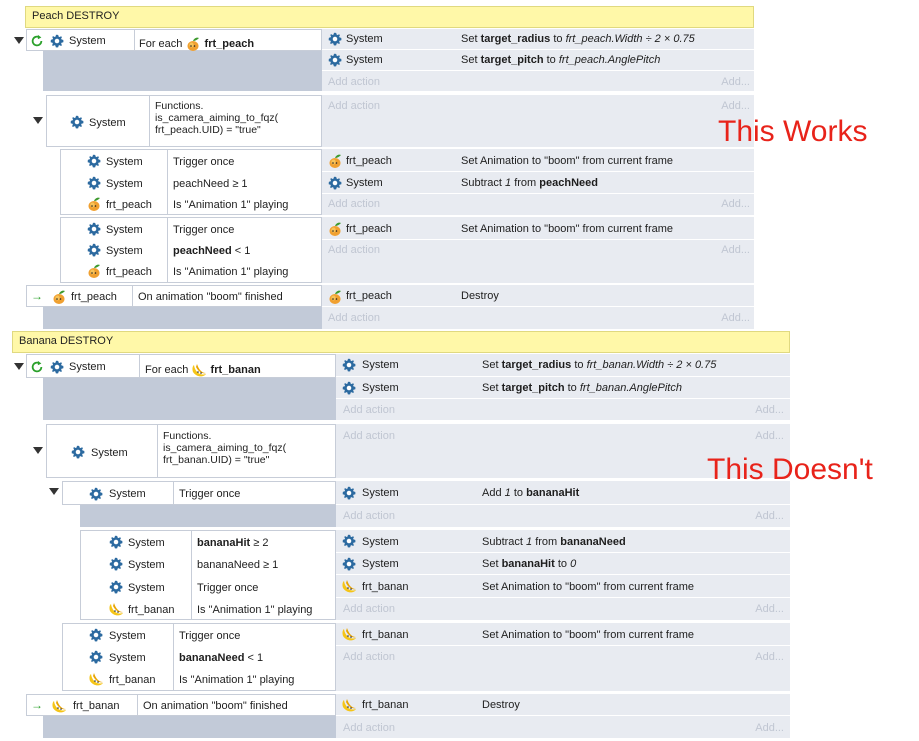 This screenshot has height=741, width=919. I want to click on condition-object: frt_peach, so click(129, 272).